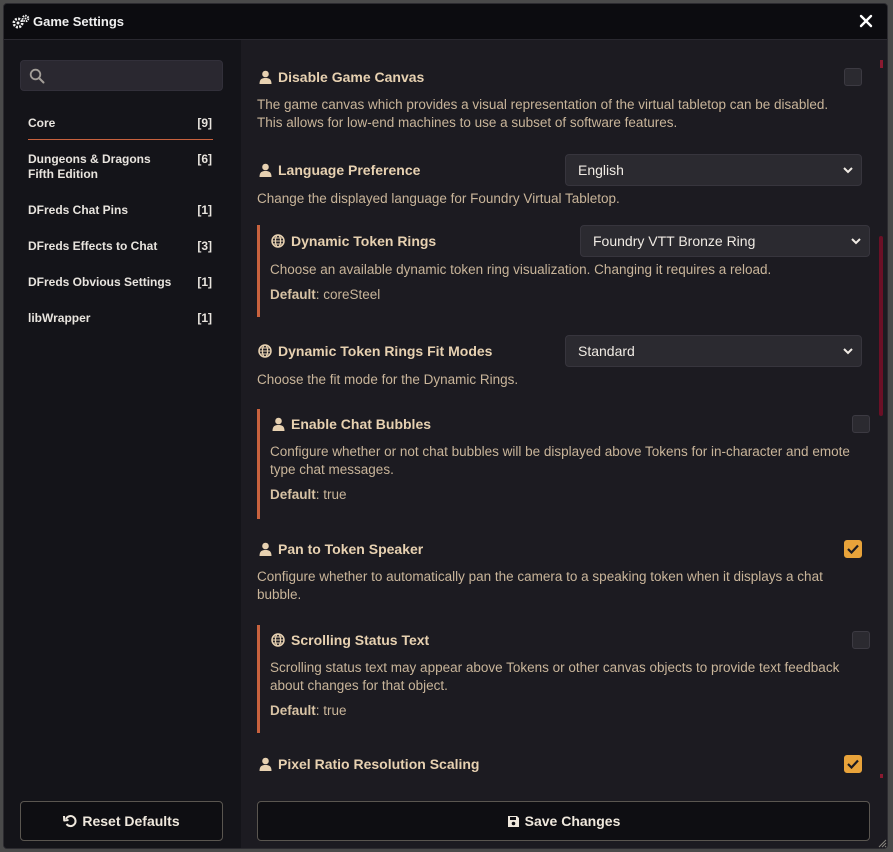 The height and width of the screenshot is (852, 893). Describe the element at coordinates (70, 821) in the screenshot. I see `undo-icon` at that location.